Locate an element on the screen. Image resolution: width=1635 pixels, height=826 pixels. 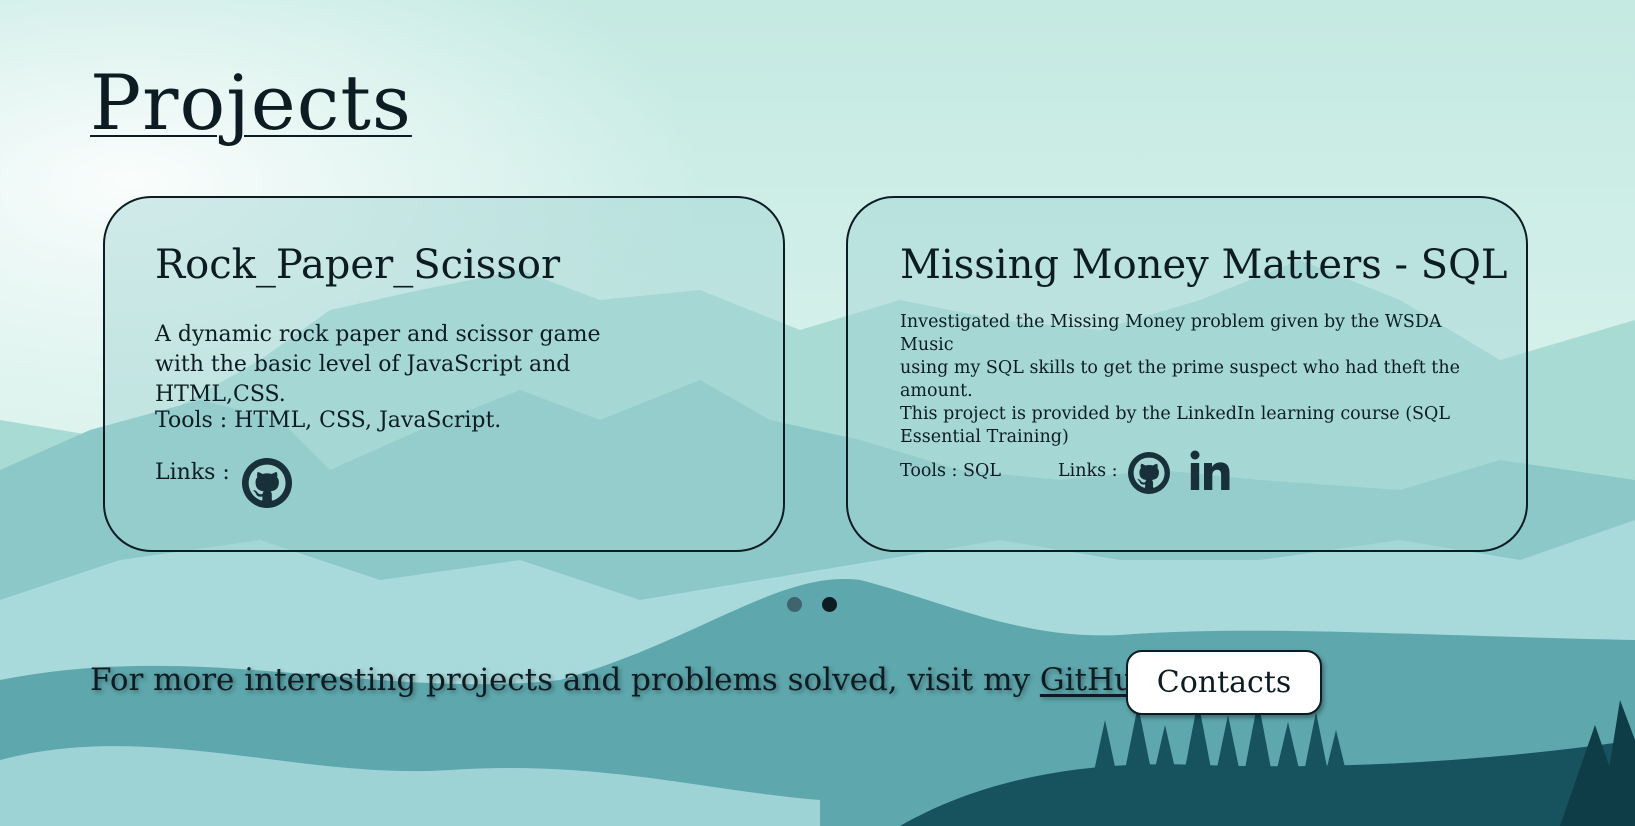
project-tools: Tools : HTML, CSS, JavaScript. is located at coordinates (328, 420).